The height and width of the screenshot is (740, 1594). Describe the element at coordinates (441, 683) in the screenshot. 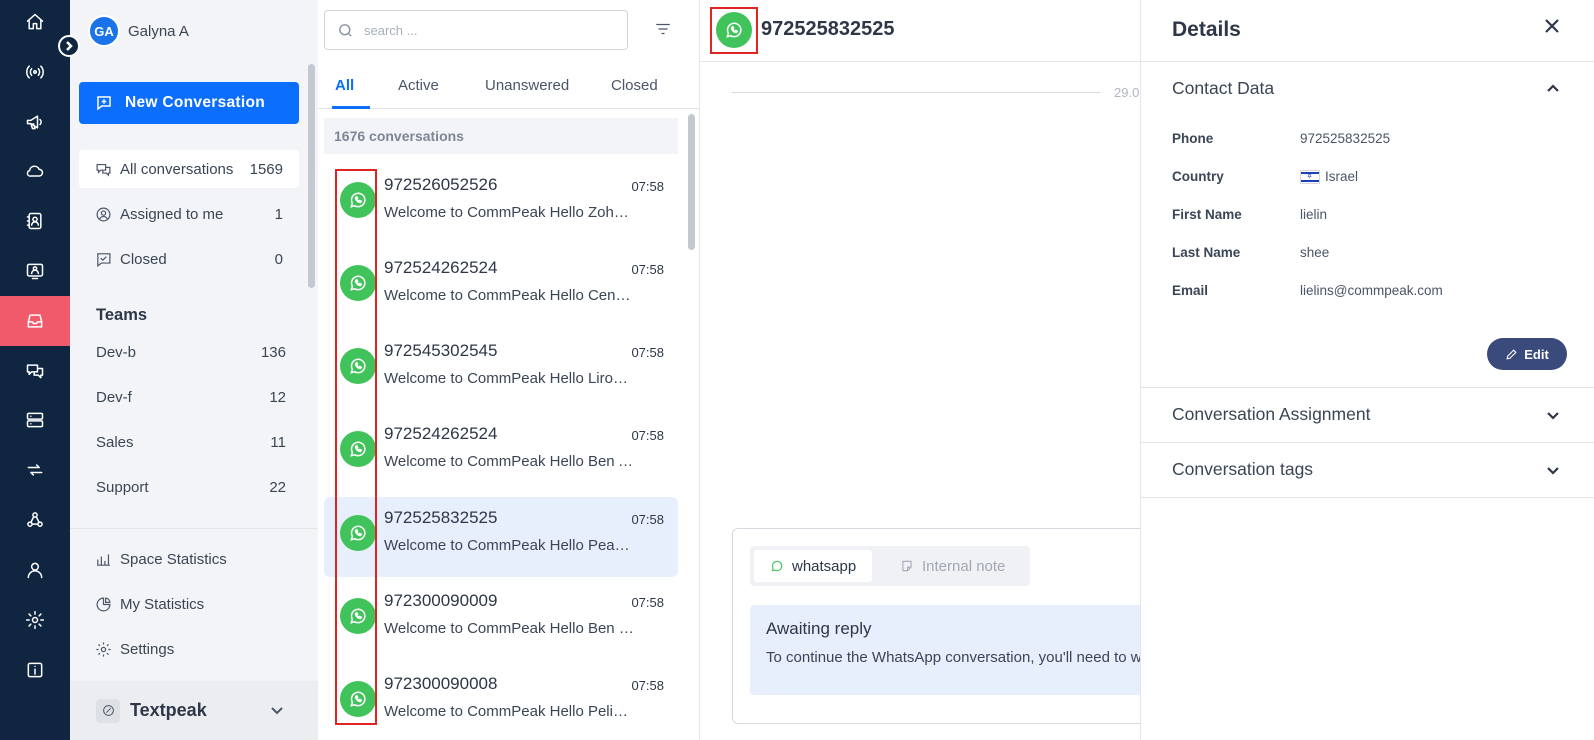

I see `conversation-phone: 972300090008` at that location.